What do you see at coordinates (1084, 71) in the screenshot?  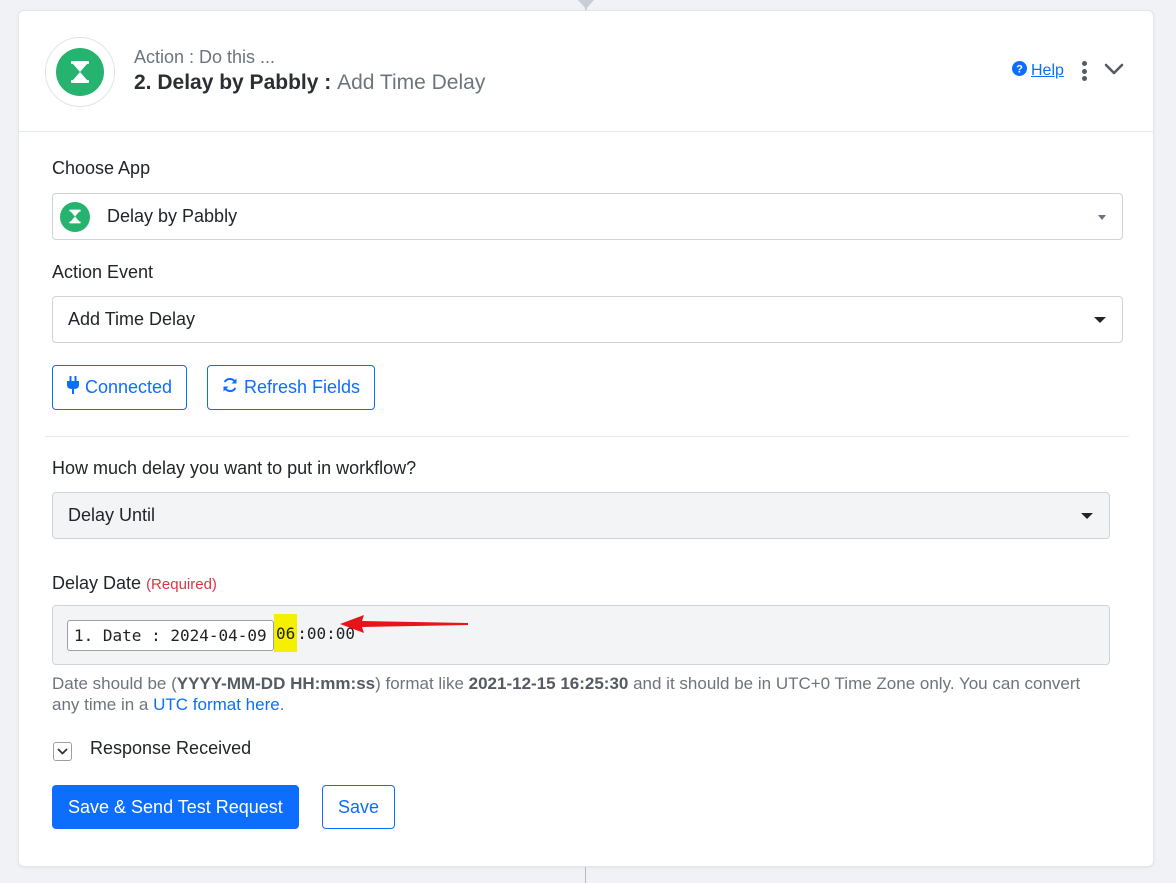 I see `kebab-menu-icon` at bounding box center [1084, 71].